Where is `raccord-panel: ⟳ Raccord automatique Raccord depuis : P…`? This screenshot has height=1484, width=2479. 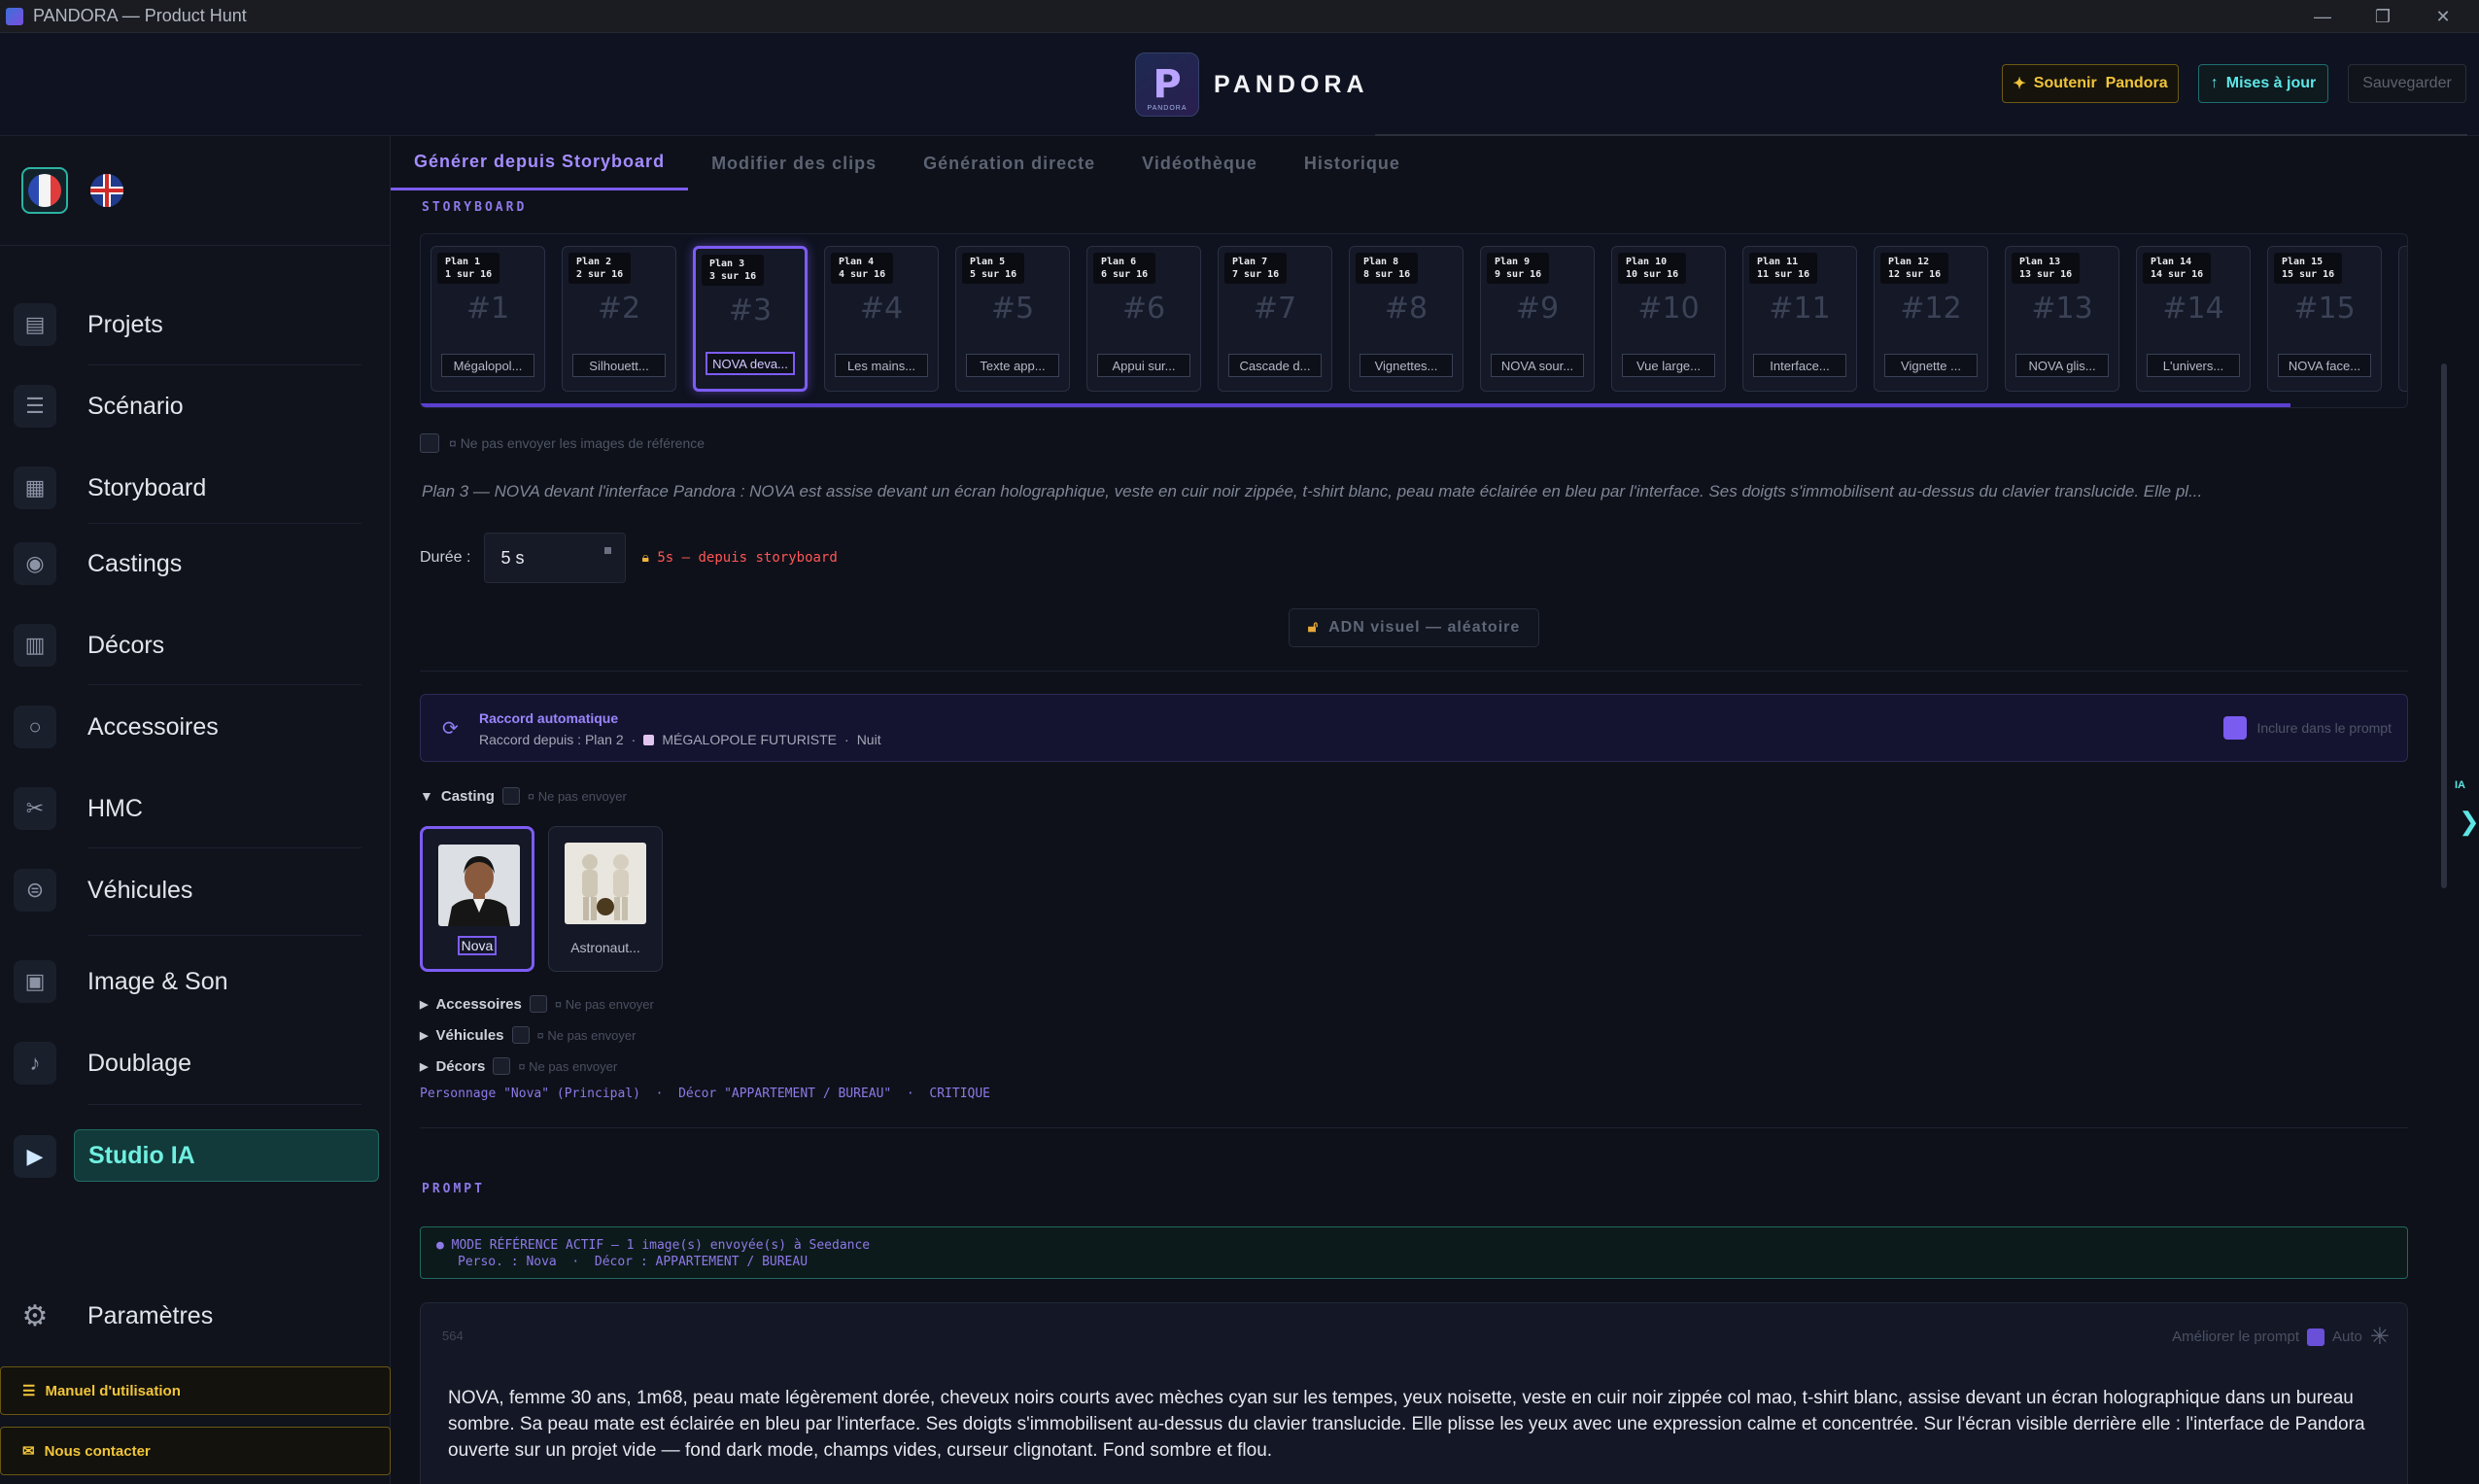 raccord-panel: ⟳ Raccord automatique Raccord depuis : P… is located at coordinates (1414, 728).